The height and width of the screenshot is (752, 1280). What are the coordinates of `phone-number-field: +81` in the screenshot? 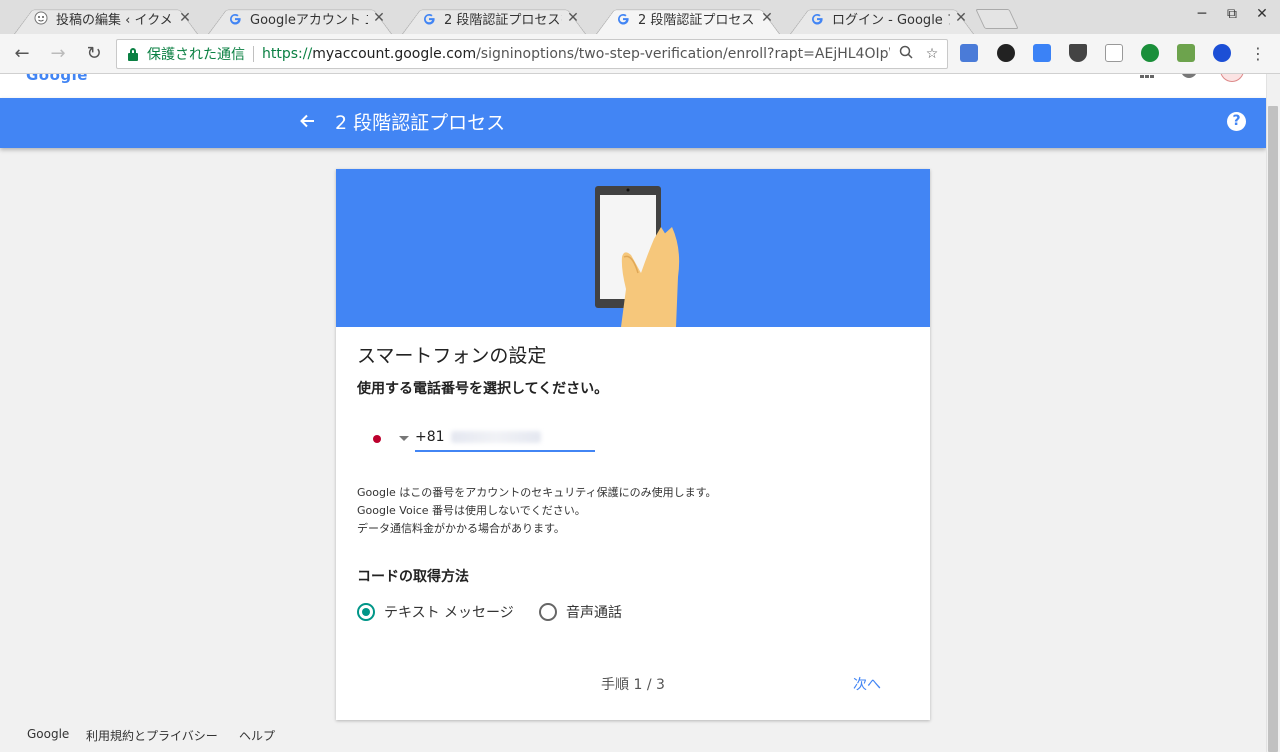 It's located at (505, 438).